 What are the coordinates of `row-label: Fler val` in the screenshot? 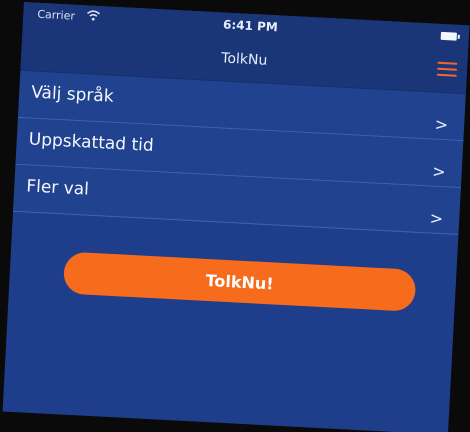 It's located at (57, 188).